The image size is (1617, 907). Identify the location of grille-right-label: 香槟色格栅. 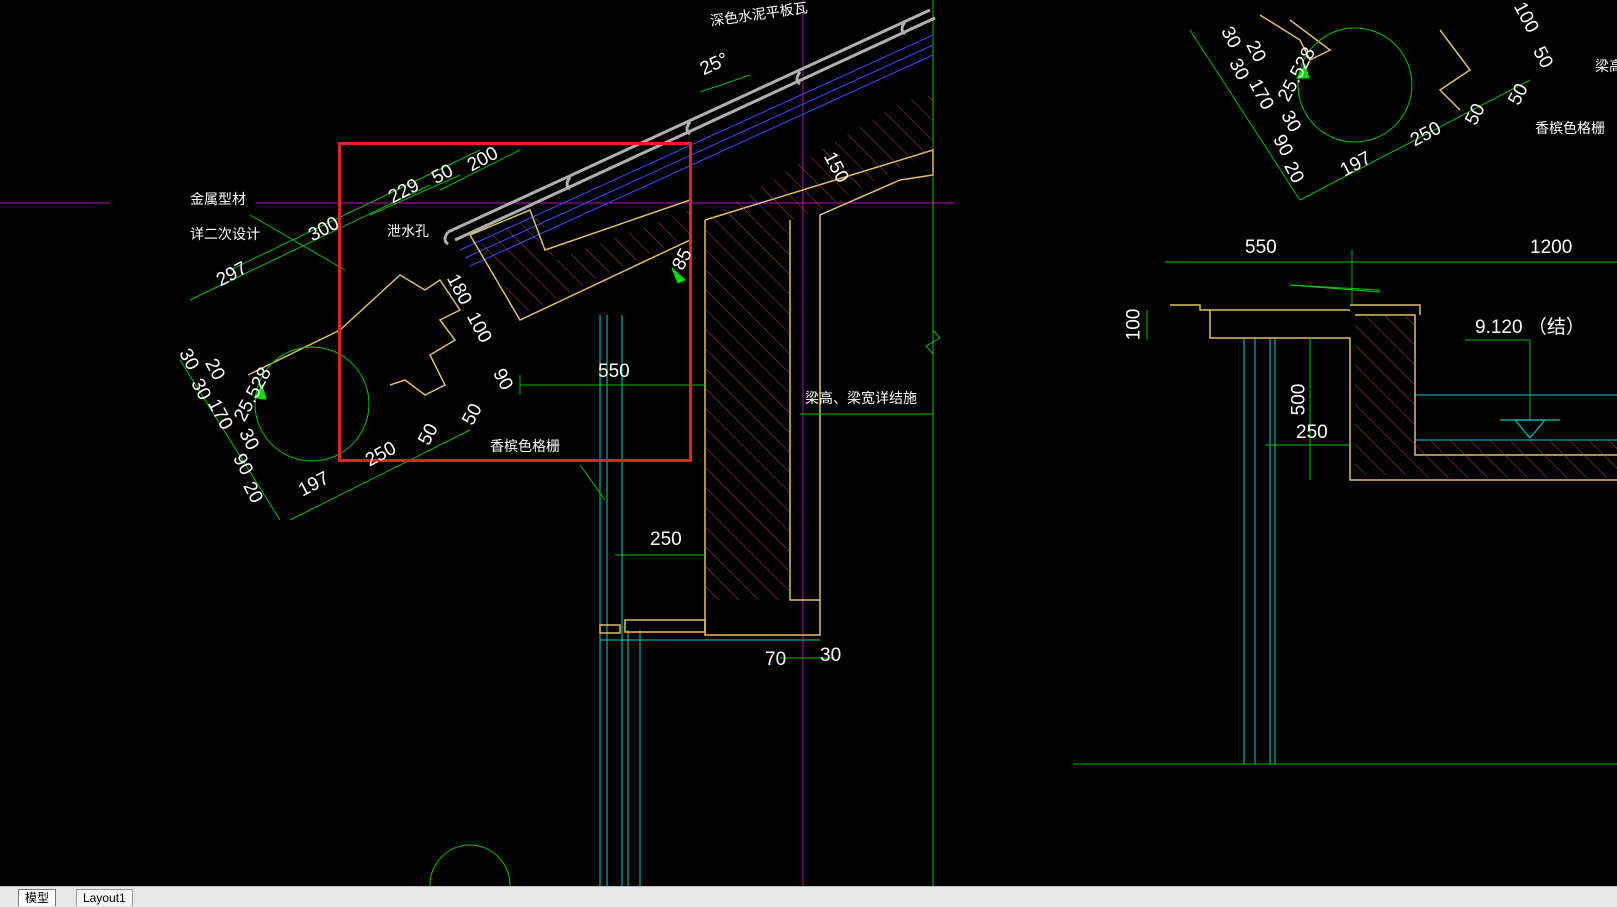
(1570, 129).